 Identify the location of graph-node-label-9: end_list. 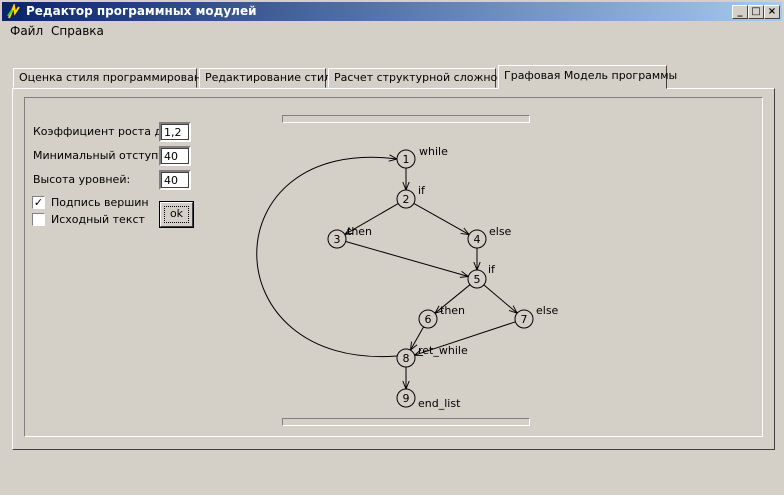
(439, 403).